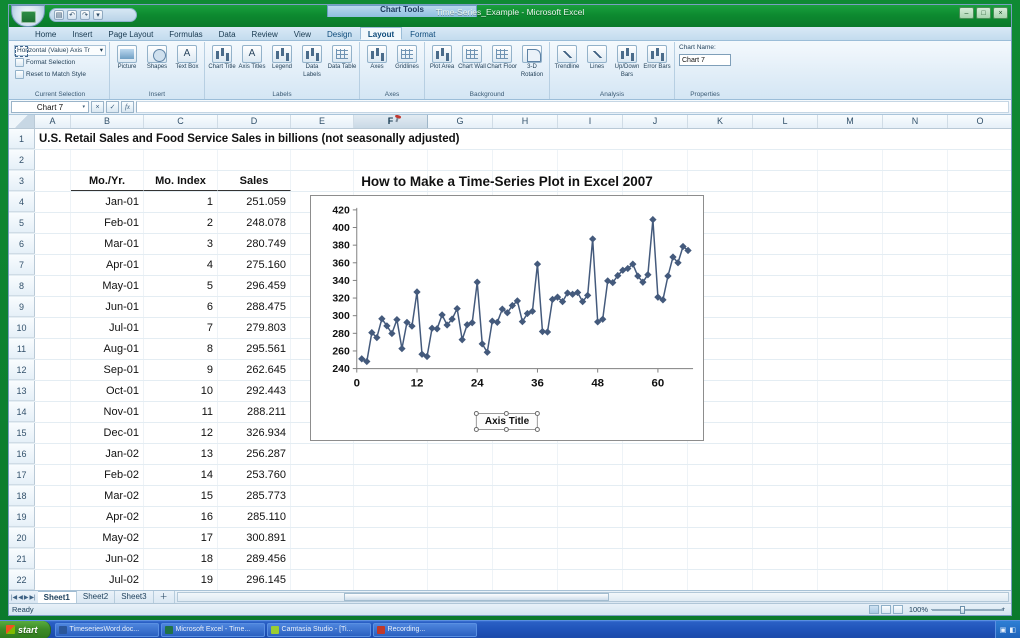  I want to click on picture-button: Picture, so click(127, 57).